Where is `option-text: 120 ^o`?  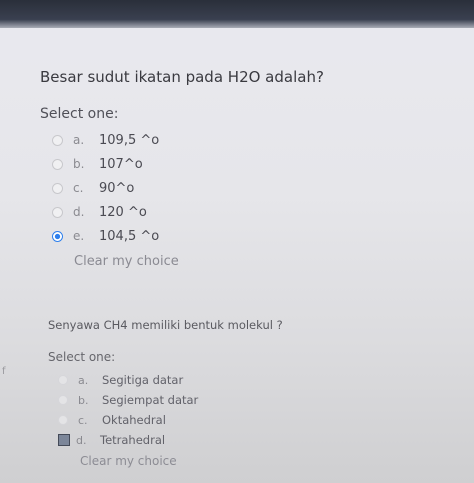
option-text: 120 ^o is located at coordinates (123, 212).